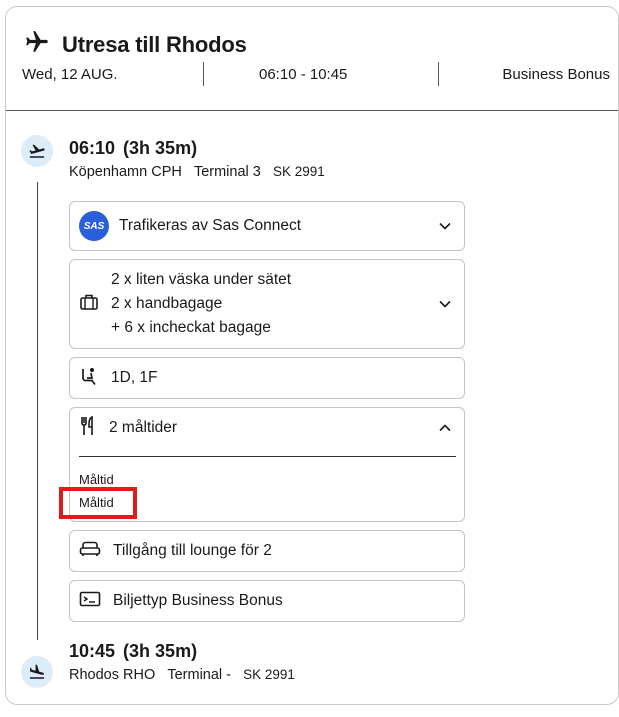  What do you see at coordinates (201, 279) in the screenshot?
I see `baggage-line: 2 x liten väska under sätet` at bounding box center [201, 279].